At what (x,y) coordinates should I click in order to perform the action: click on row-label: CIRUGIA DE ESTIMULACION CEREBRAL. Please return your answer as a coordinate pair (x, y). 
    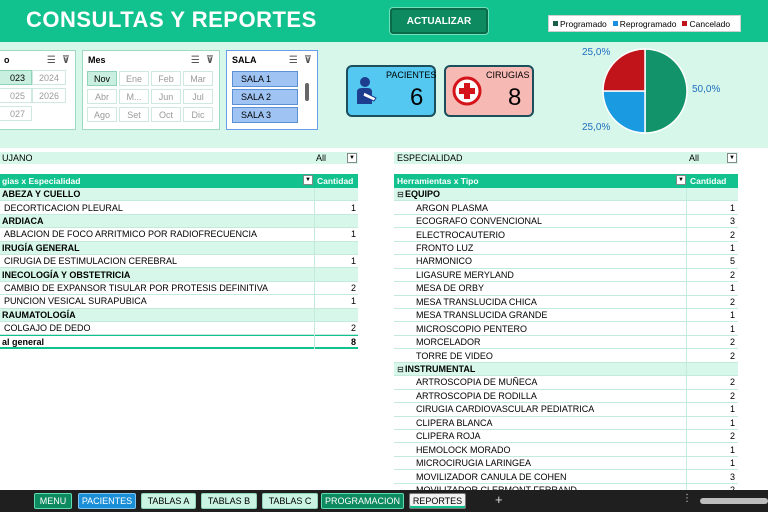
    Looking at the image, I should click on (91, 261).